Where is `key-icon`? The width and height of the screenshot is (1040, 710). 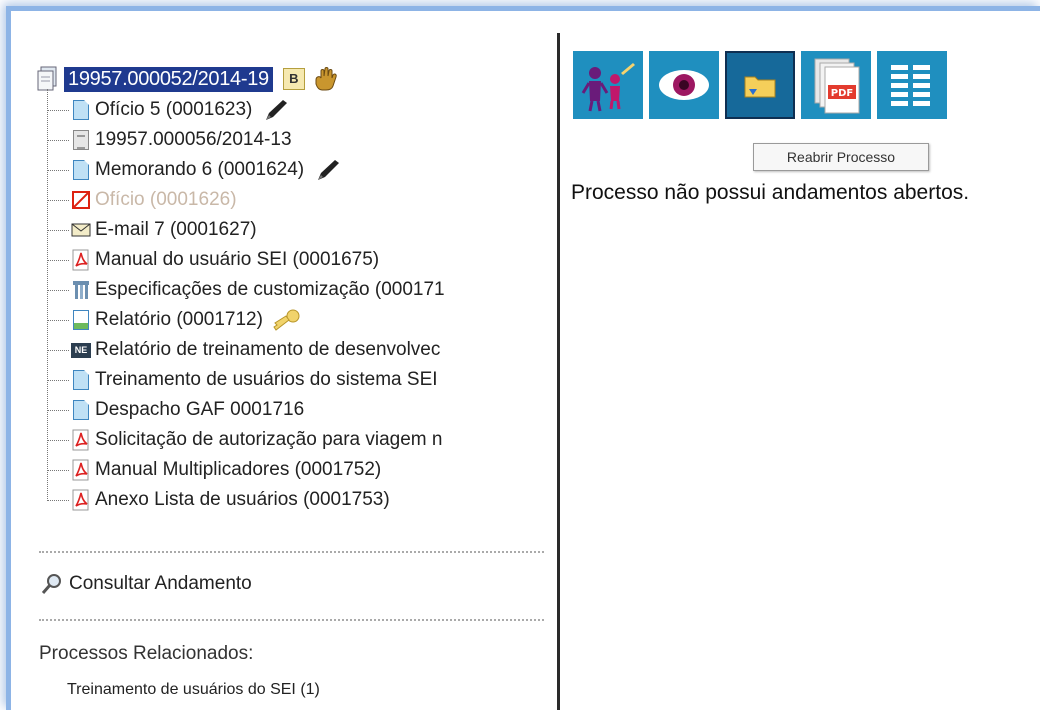 key-icon is located at coordinates (286, 320).